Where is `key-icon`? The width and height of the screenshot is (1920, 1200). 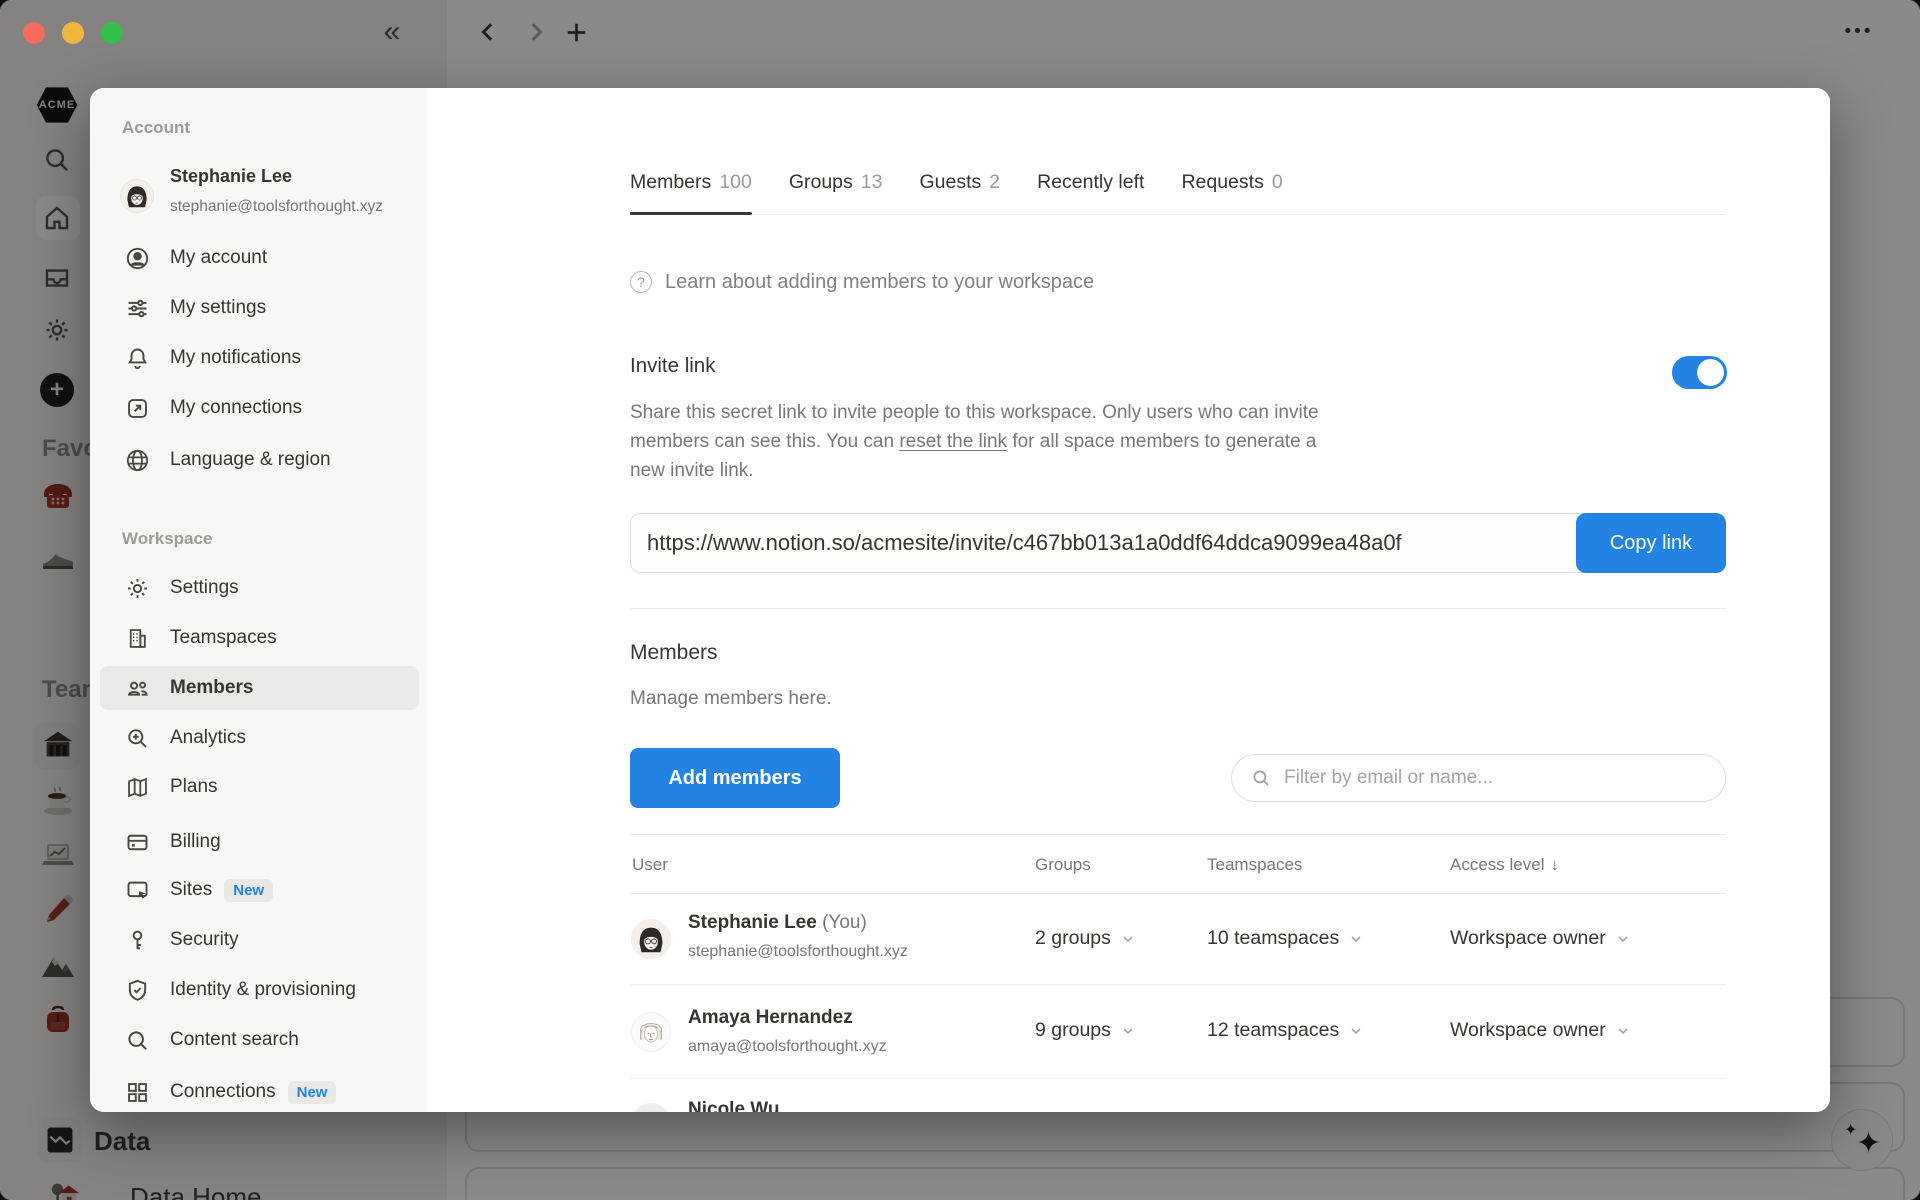 key-icon is located at coordinates (137, 940).